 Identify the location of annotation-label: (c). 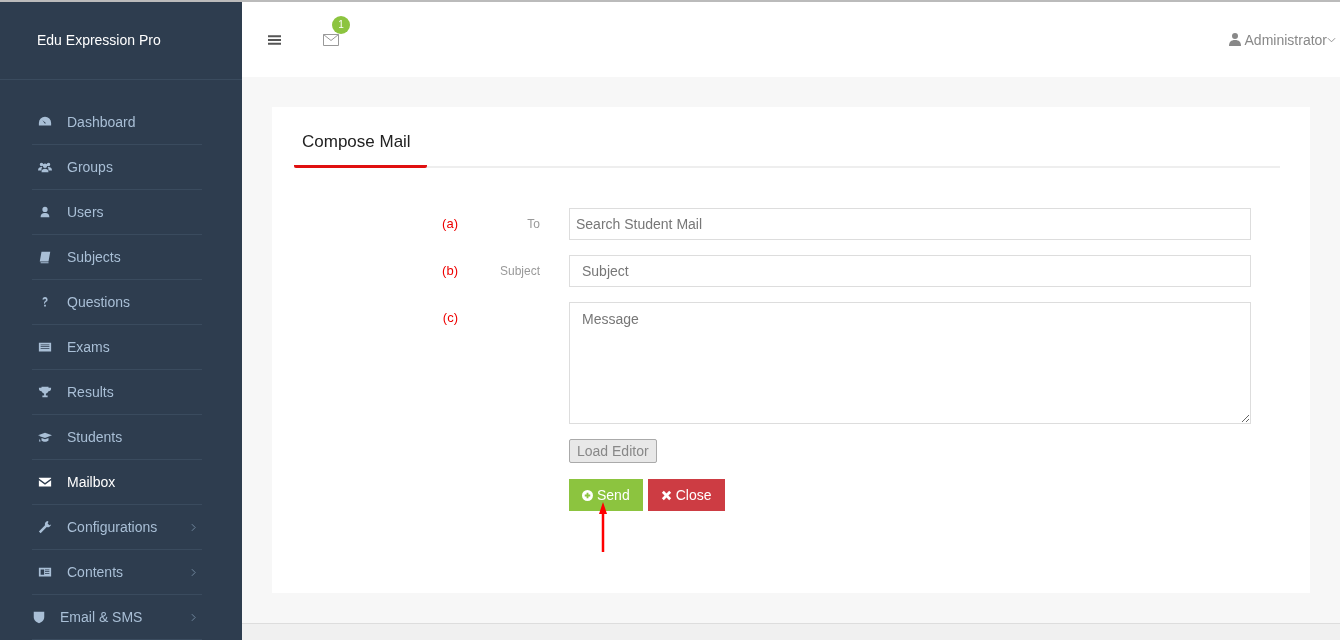
(449, 317).